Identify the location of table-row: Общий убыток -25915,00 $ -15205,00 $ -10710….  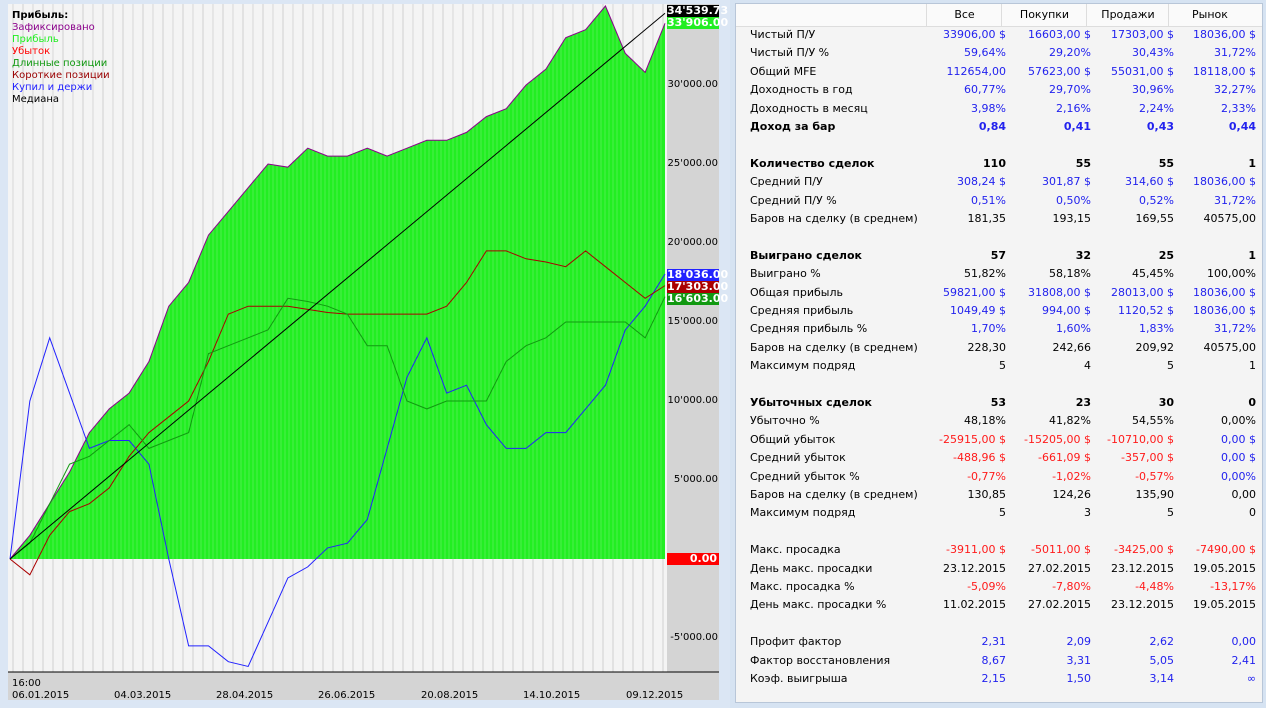
(999, 440).